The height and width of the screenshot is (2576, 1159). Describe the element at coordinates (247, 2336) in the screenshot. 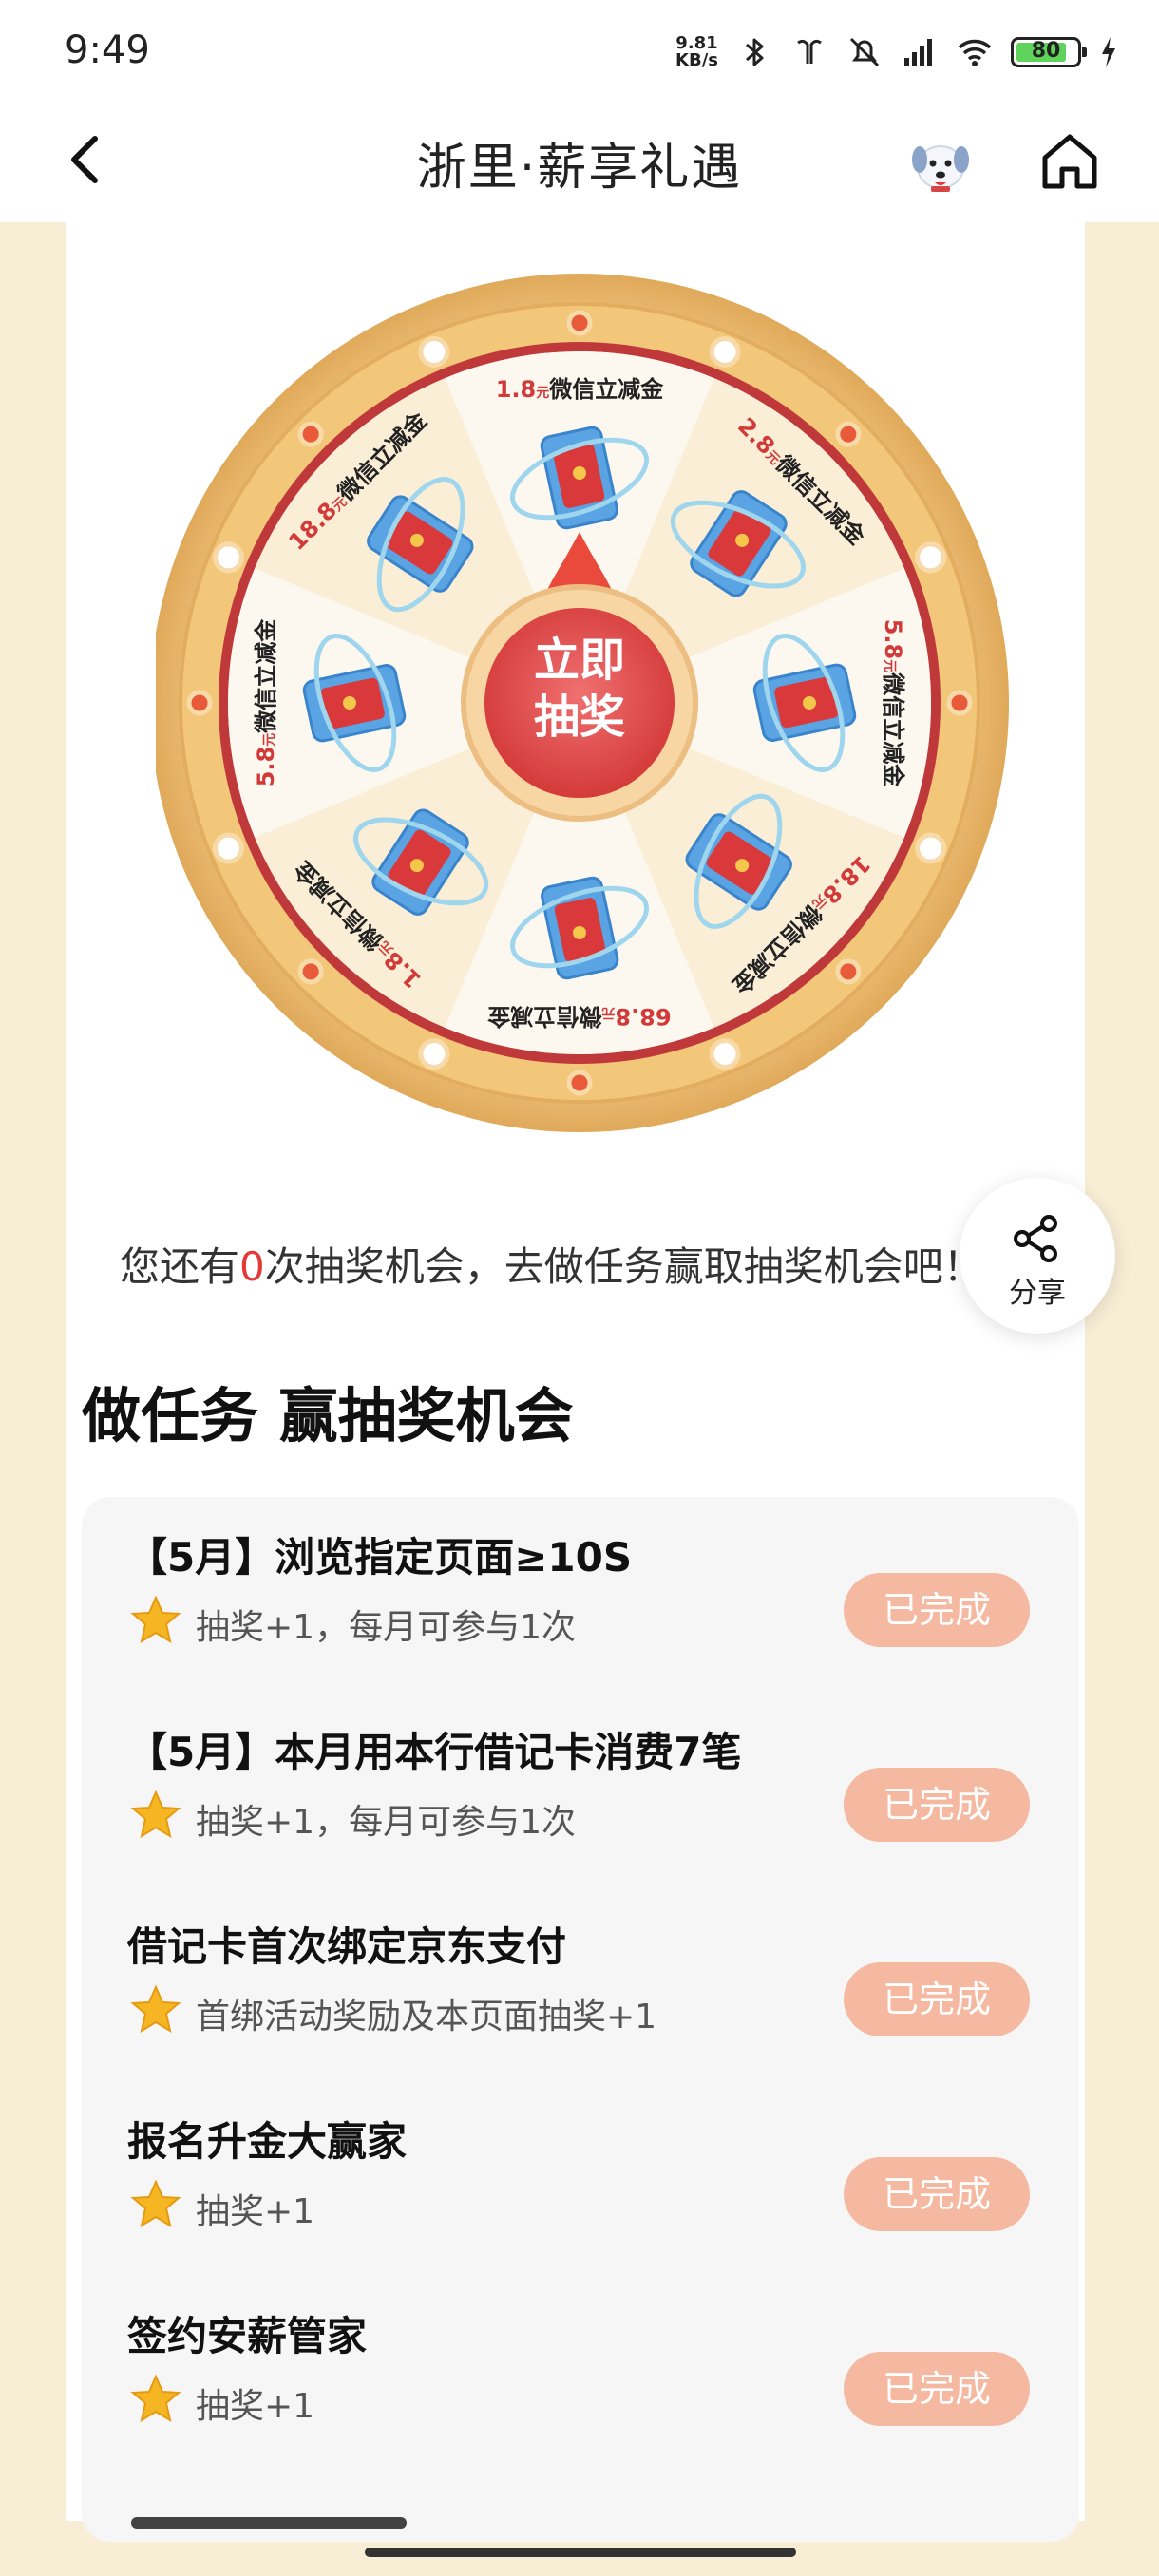

I see `task-title: 签约安薪管家` at that location.